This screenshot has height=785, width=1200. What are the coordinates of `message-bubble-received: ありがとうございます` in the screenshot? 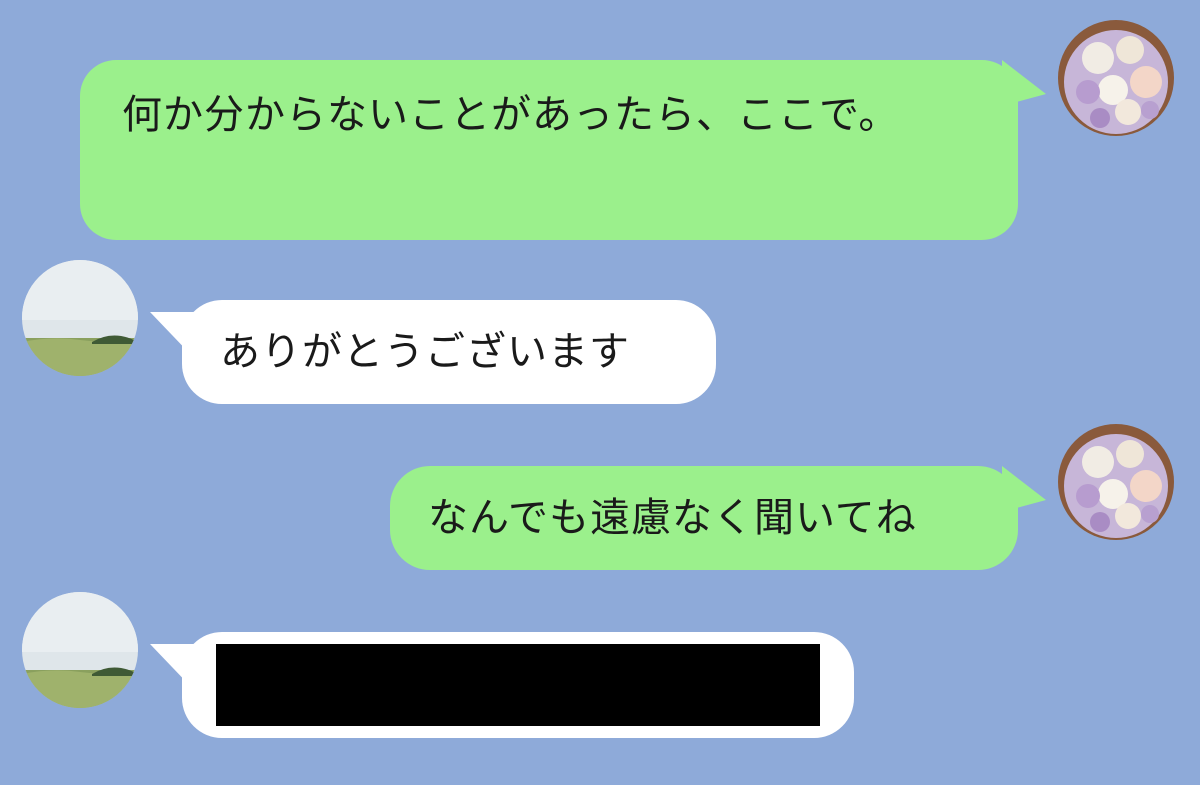 It's located at (449, 352).